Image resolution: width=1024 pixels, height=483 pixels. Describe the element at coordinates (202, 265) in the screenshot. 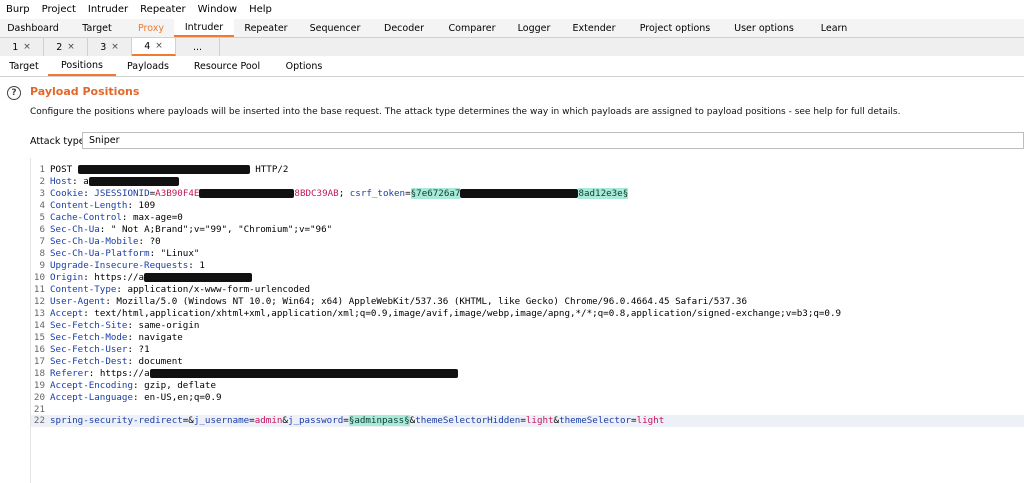

I see `header-value: 1` at that location.